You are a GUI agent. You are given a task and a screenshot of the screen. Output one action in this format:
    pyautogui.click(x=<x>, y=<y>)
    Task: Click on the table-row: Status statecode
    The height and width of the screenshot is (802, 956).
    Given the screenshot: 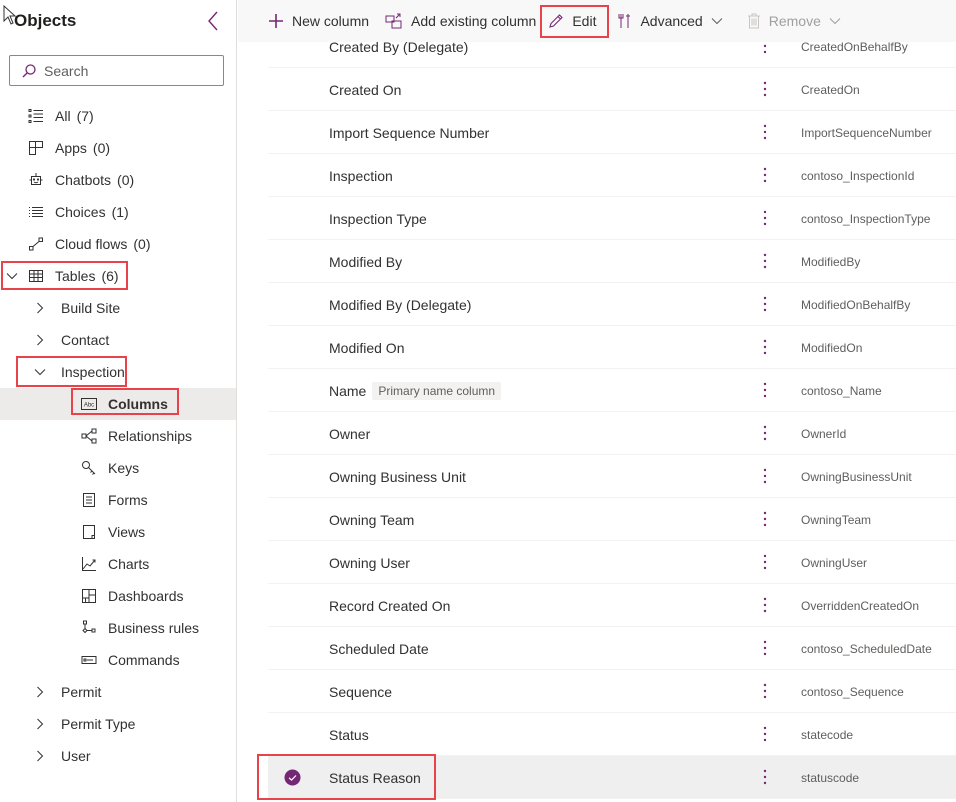 What is the action you would take?
    pyautogui.click(x=612, y=734)
    